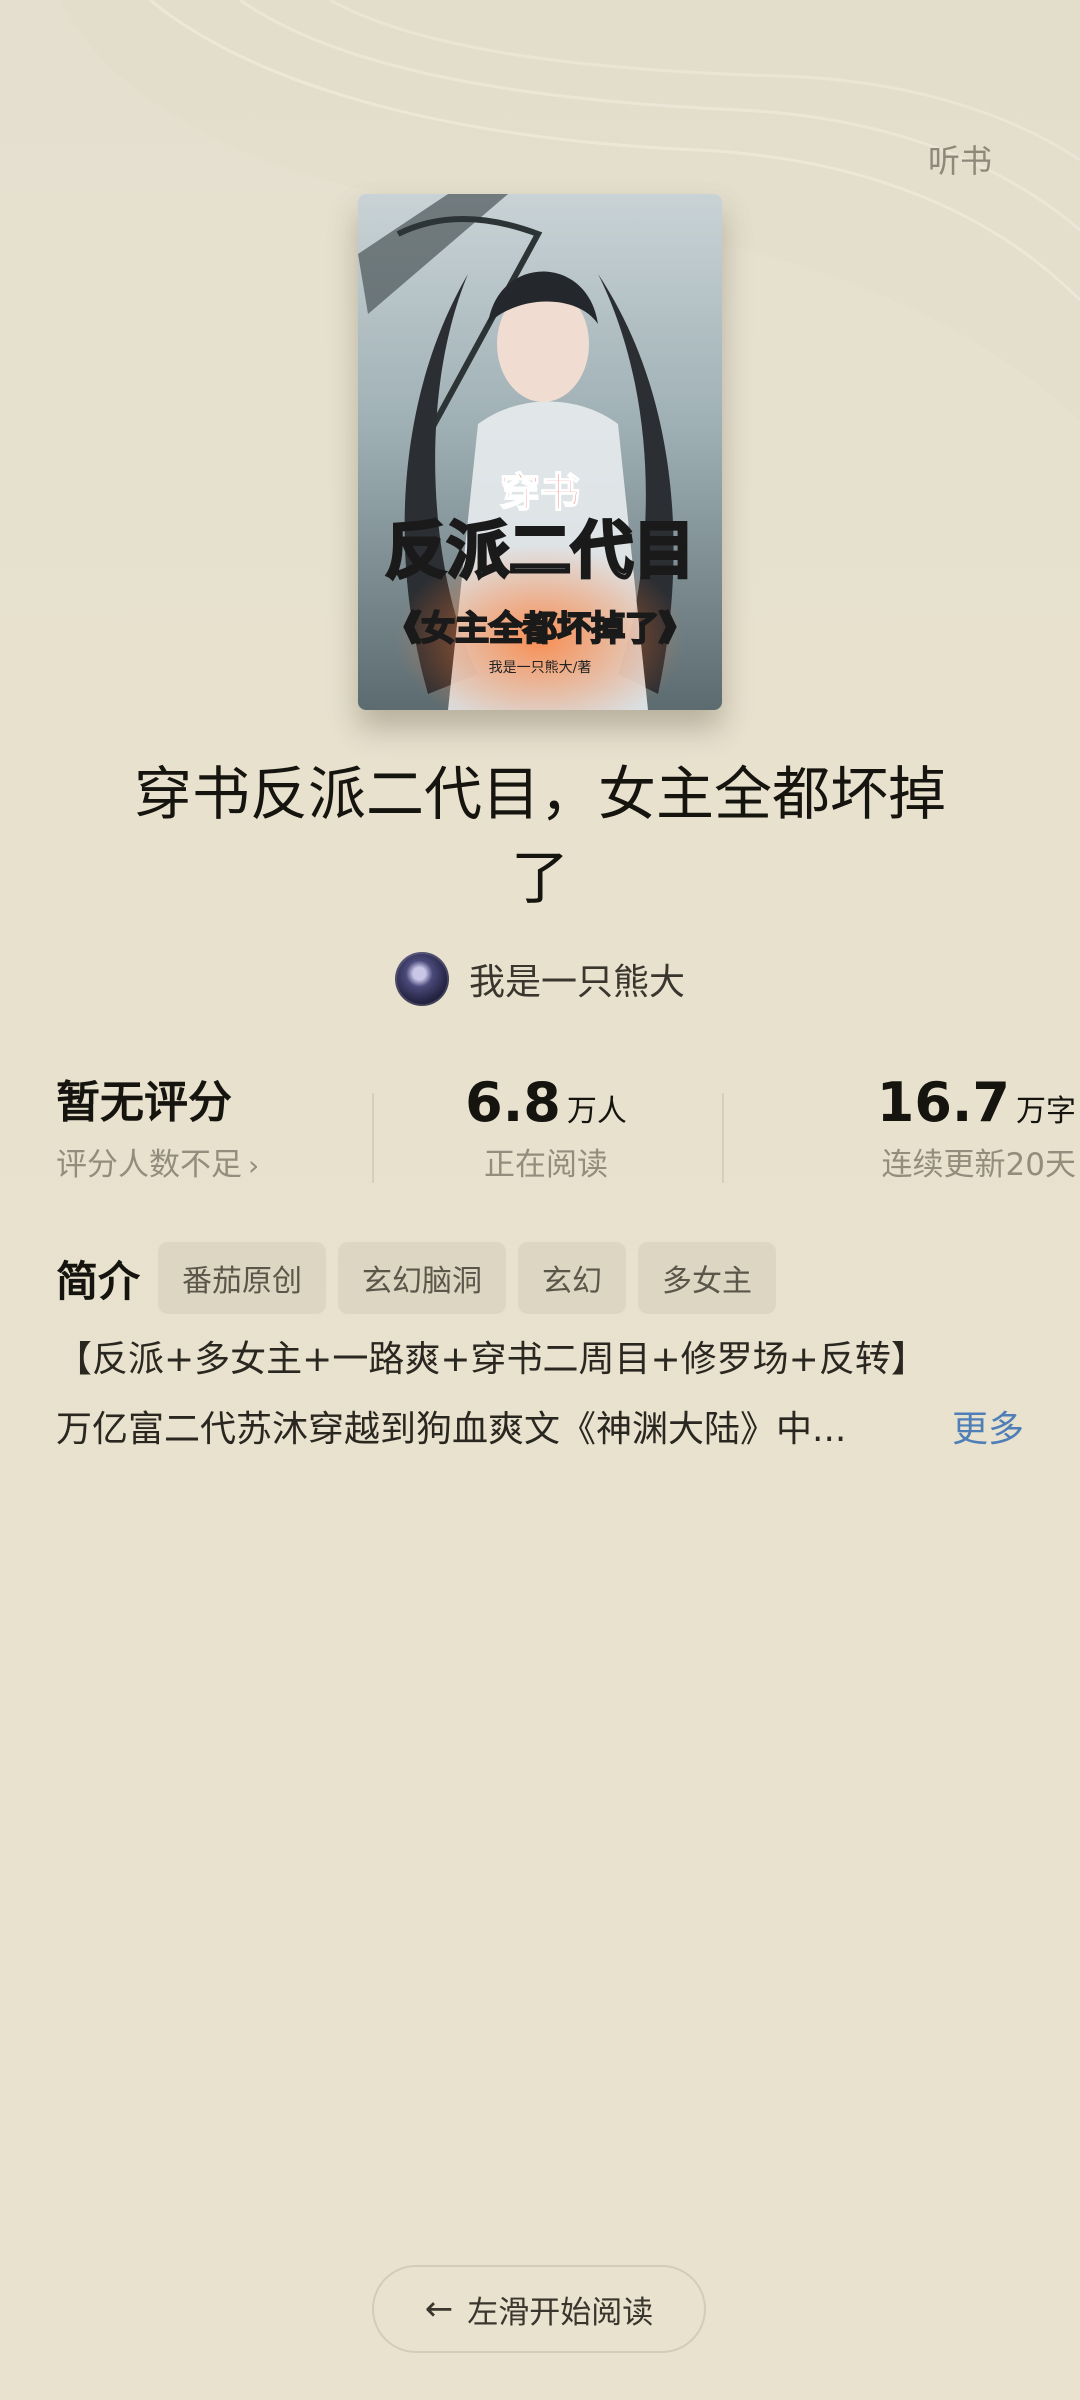  Describe the element at coordinates (513, 1102) in the screenshot. I see `readers-value: 6.8` at that location.